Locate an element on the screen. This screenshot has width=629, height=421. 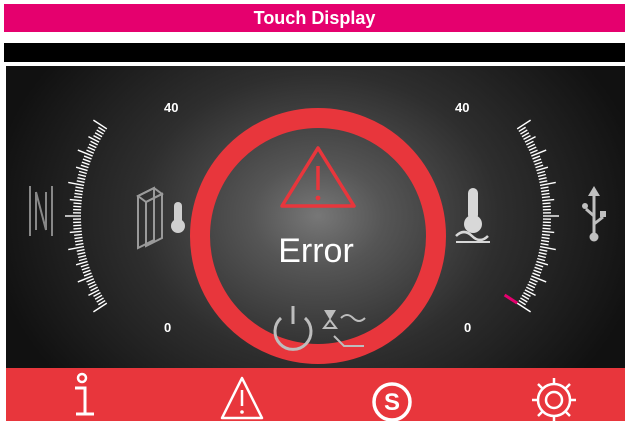
left-gauge-min-label: 0 is located at coordinates (168, 327).